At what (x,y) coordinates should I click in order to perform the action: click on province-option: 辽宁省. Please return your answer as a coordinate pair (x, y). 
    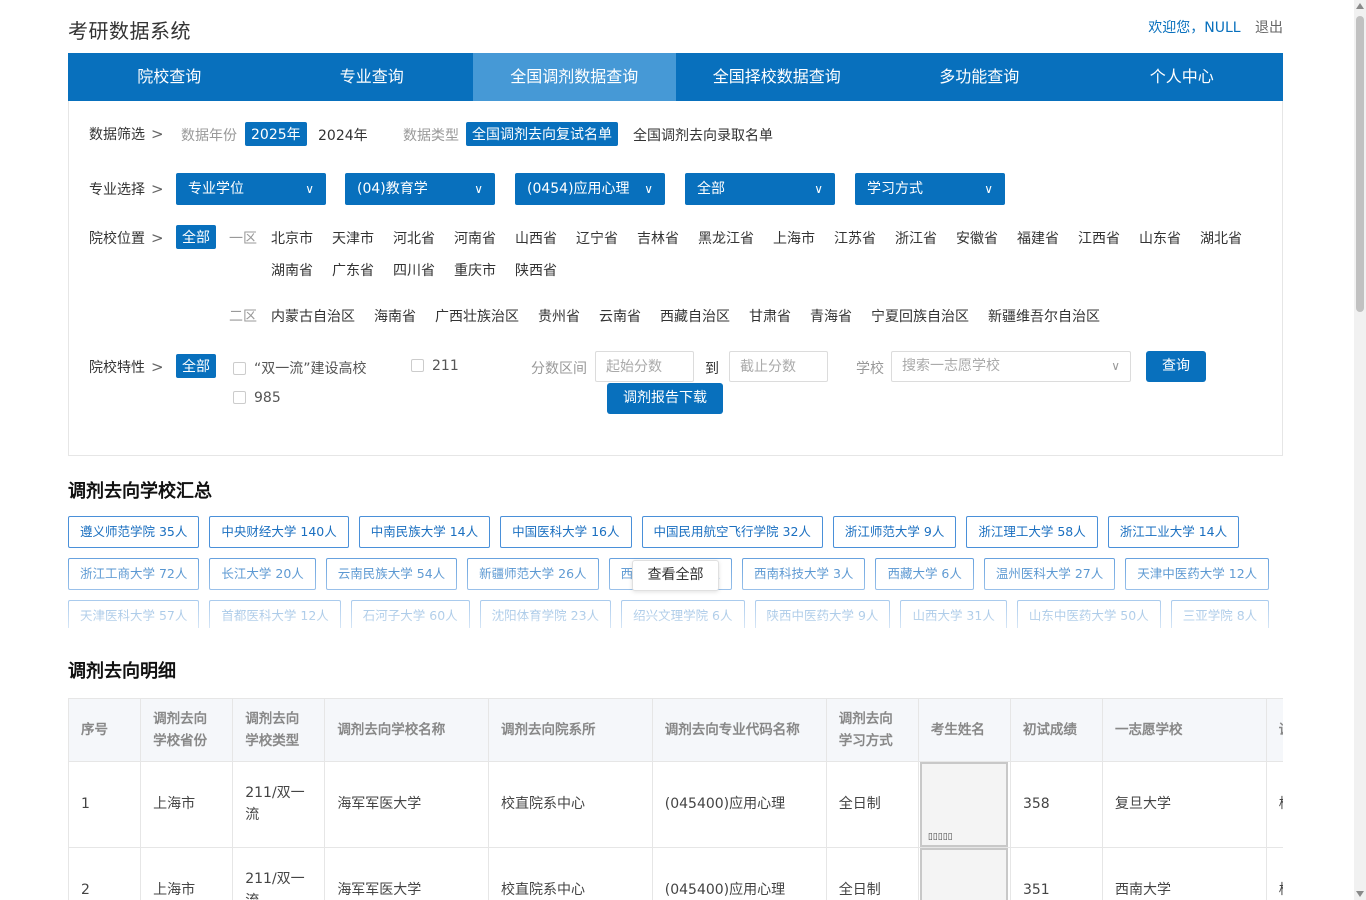
    Looking at the image, I should click on (597, 238).